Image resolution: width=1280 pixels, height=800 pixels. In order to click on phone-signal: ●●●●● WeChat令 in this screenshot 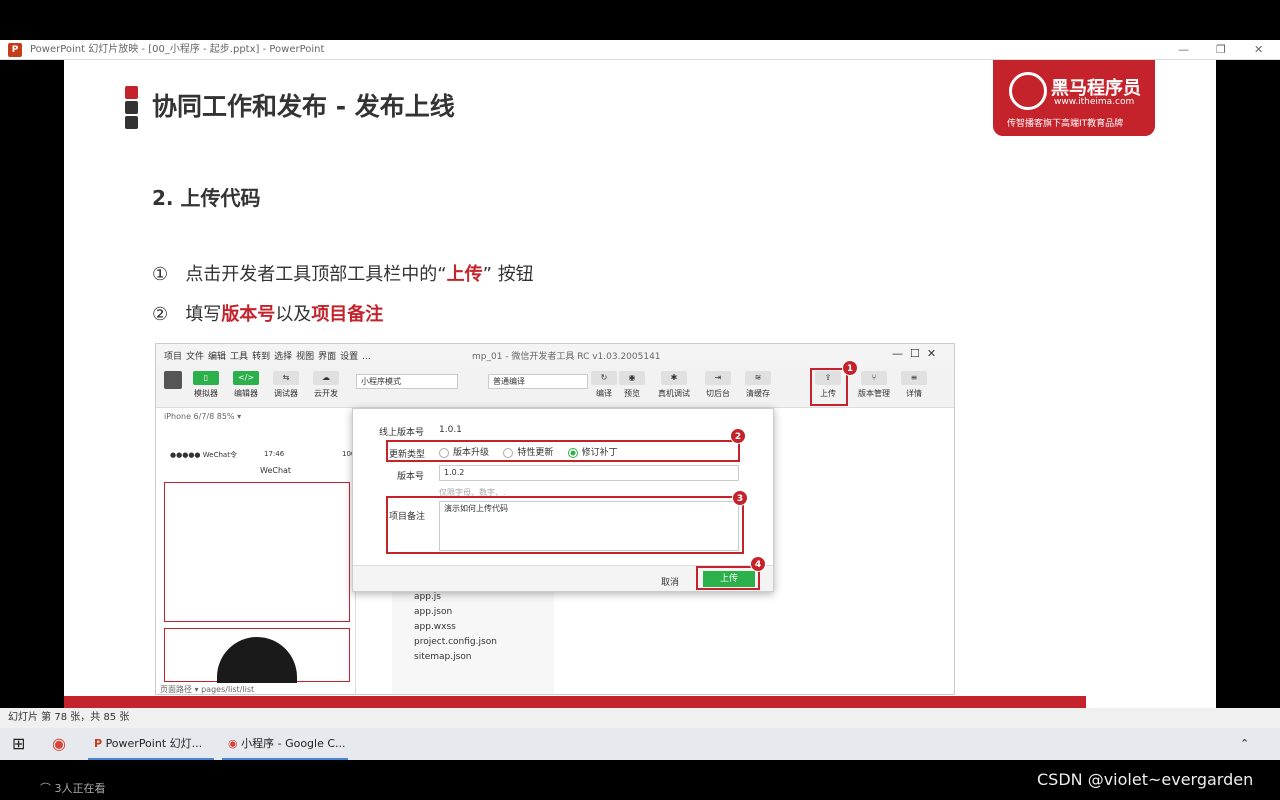, I will do `click(203, 455)`.